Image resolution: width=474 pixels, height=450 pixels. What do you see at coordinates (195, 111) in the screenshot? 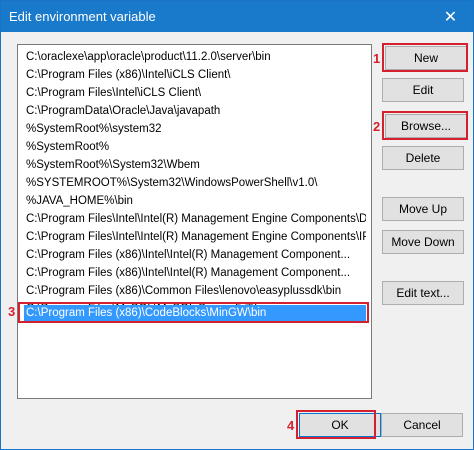
I see `list-item: C:\ProgramData\Oracle\Java\javapath` at bounding box center [195, 111].